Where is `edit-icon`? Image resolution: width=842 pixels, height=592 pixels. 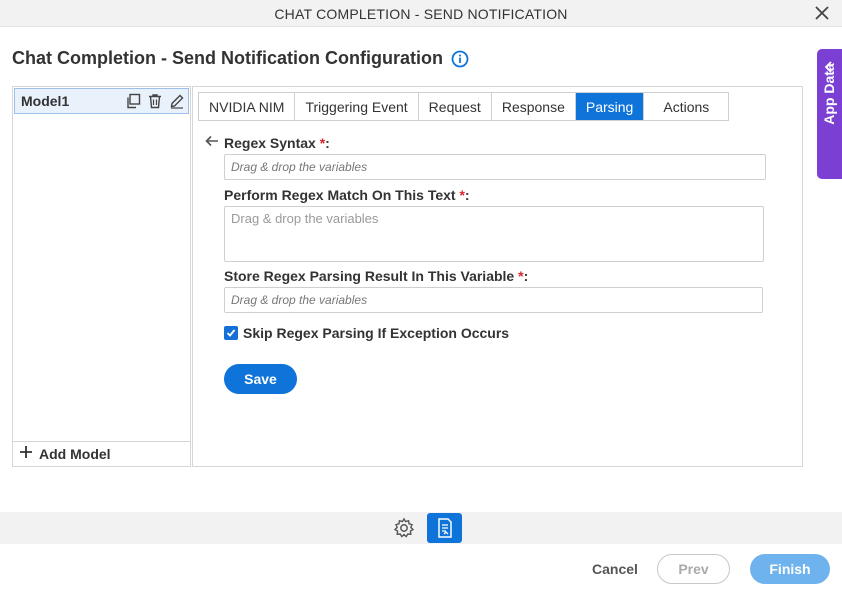
edit-icon is located at coordinates (177, 101).